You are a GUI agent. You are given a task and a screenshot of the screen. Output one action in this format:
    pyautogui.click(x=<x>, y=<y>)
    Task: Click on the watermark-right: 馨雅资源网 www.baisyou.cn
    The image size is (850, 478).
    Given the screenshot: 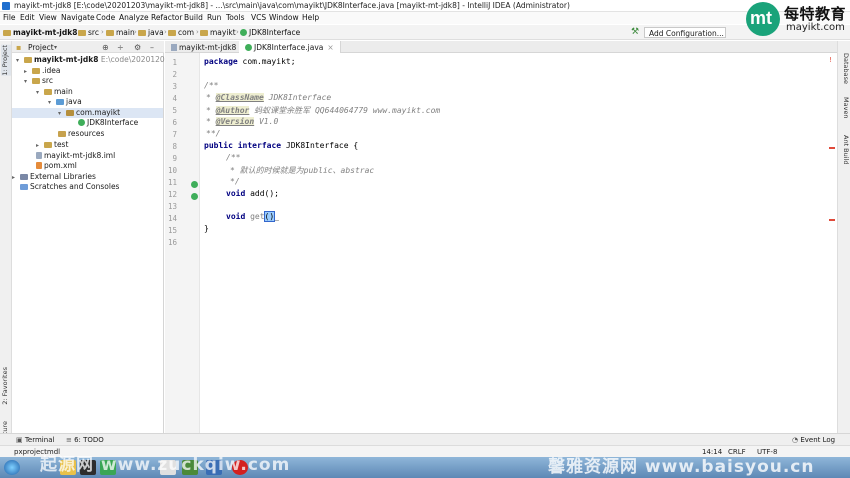 What is the action you would take?
    pyautogui.click(x=681, y=467)
    